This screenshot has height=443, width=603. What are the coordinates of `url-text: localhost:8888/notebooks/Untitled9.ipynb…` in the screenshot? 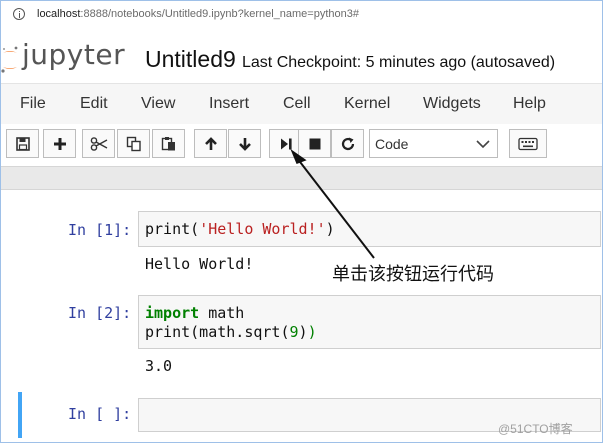 It's located at (198, 14).